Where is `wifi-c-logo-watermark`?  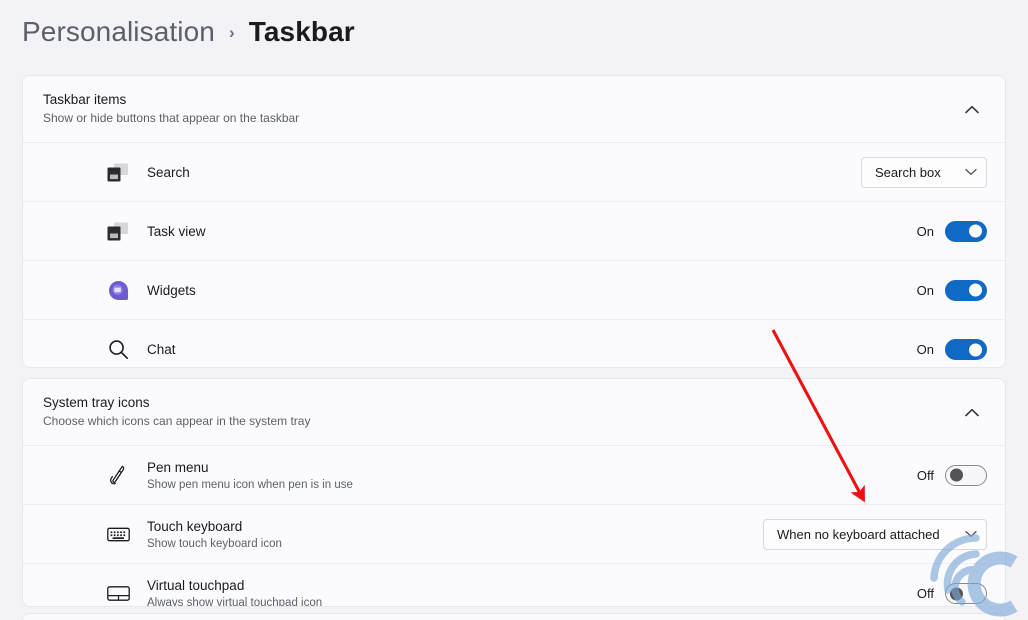 wifi-c-logo-watermark is located at coordinates (974, 575).